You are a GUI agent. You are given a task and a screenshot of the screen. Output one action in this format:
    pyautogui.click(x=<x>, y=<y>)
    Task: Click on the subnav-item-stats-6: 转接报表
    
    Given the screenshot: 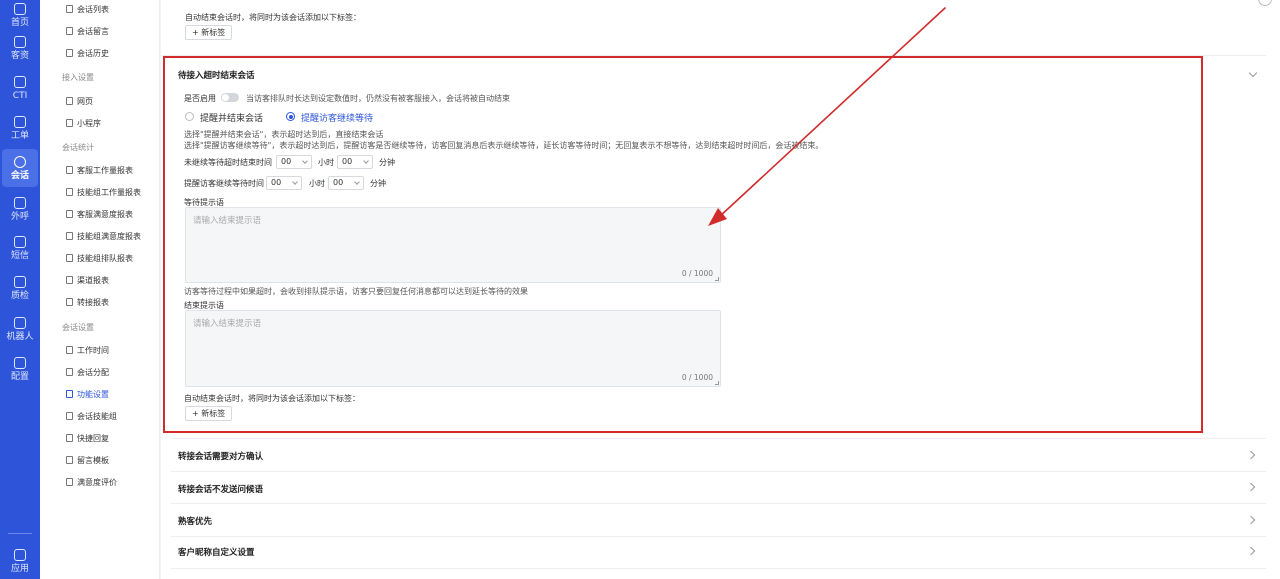 What is the action you would take?
    pyautogui.click(x=87, y=302)
    